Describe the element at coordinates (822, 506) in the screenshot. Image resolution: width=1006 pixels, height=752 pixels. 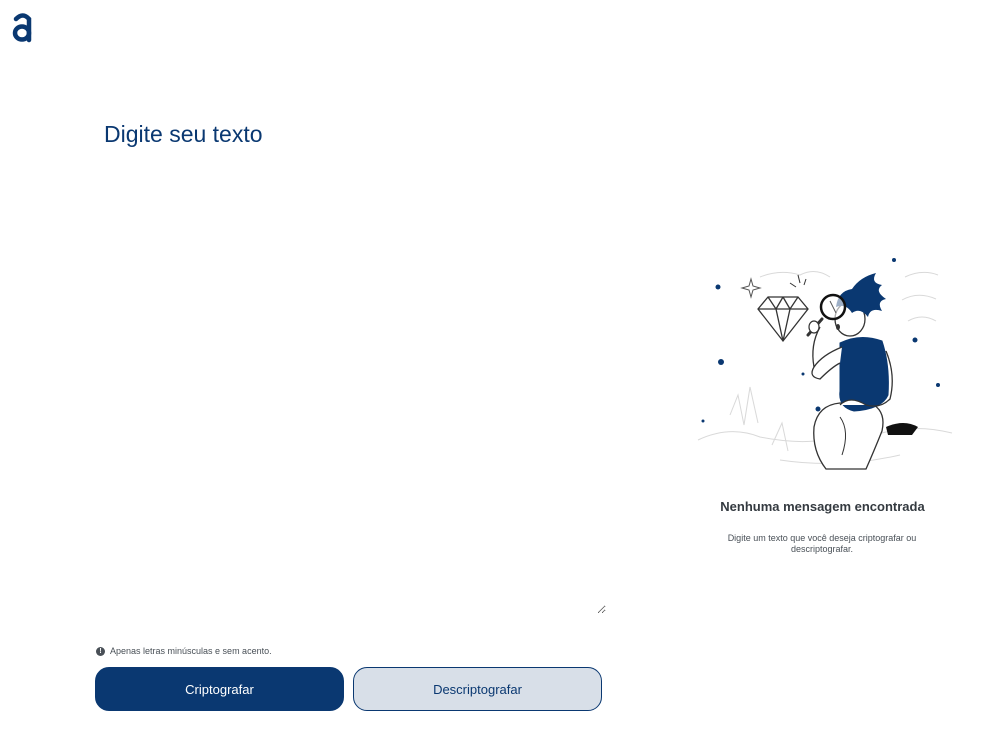
I see `no-message-title: Nenhuma mensagem encontrada` at that location.